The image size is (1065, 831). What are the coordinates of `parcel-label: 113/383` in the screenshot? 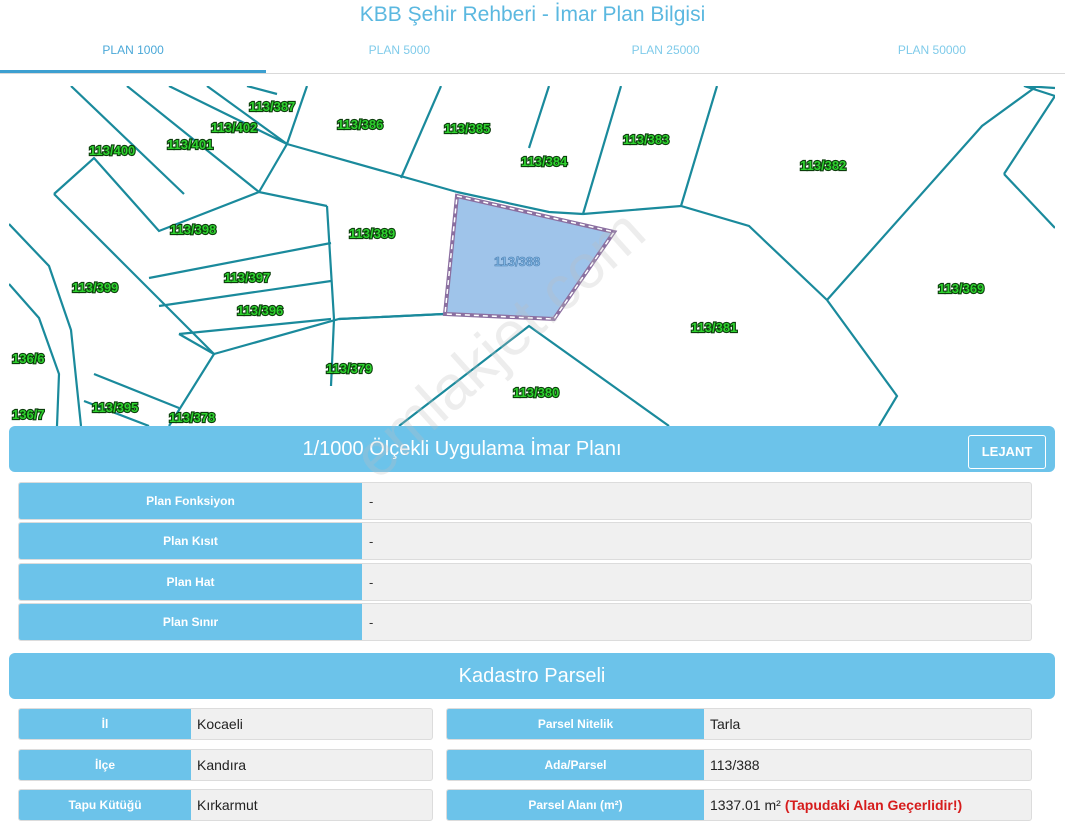 It's located at (646, 139).